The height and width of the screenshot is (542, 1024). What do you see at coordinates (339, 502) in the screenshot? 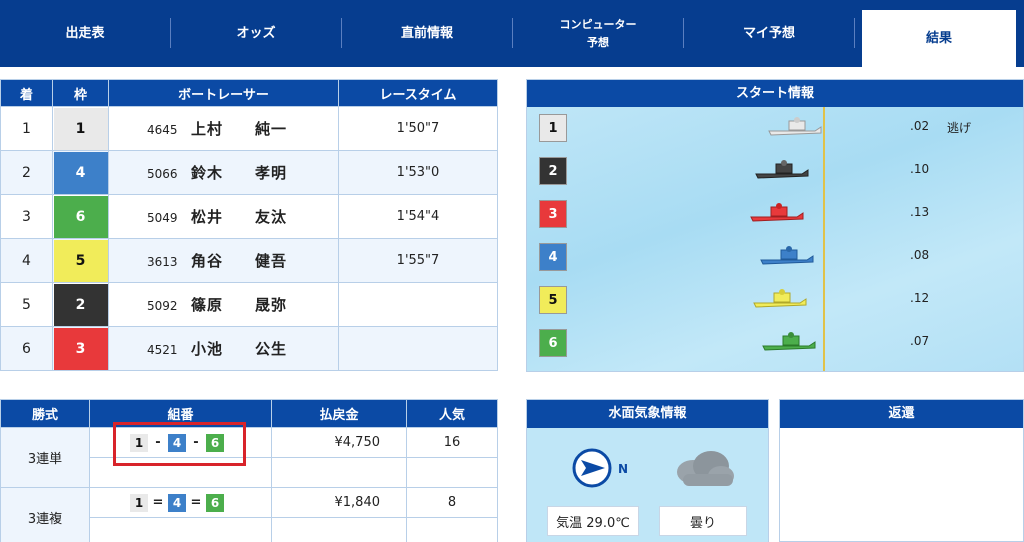
I see `payout-amount: ¥1,840` at bounding box center [339, 502].